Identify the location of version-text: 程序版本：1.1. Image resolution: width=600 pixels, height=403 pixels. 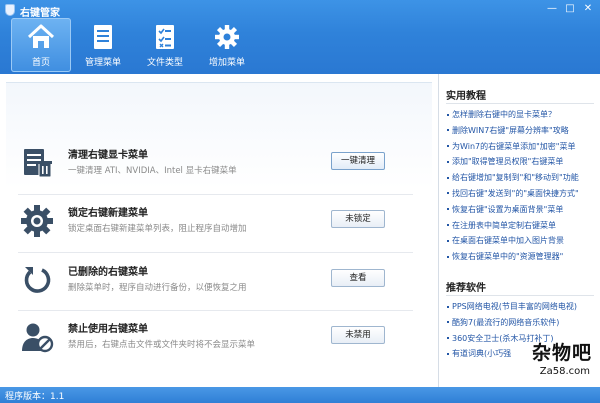
(35, 397).